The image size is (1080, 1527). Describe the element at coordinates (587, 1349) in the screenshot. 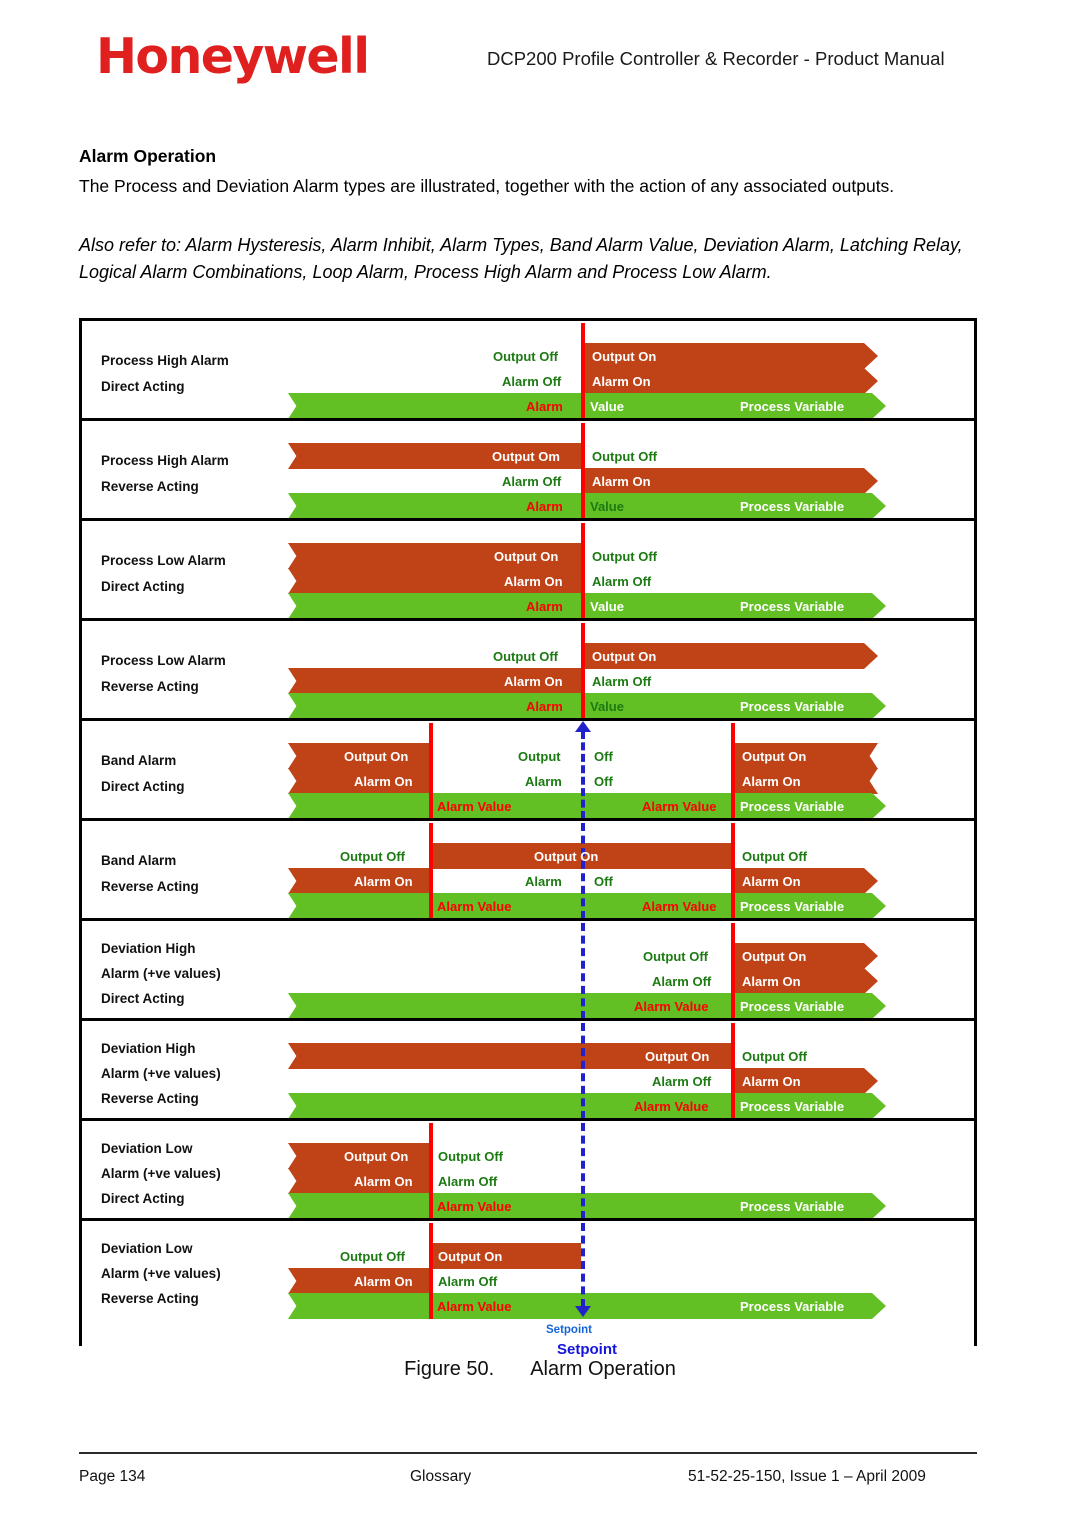

I see `setpoint-outer-label: Setpoint` at that location.